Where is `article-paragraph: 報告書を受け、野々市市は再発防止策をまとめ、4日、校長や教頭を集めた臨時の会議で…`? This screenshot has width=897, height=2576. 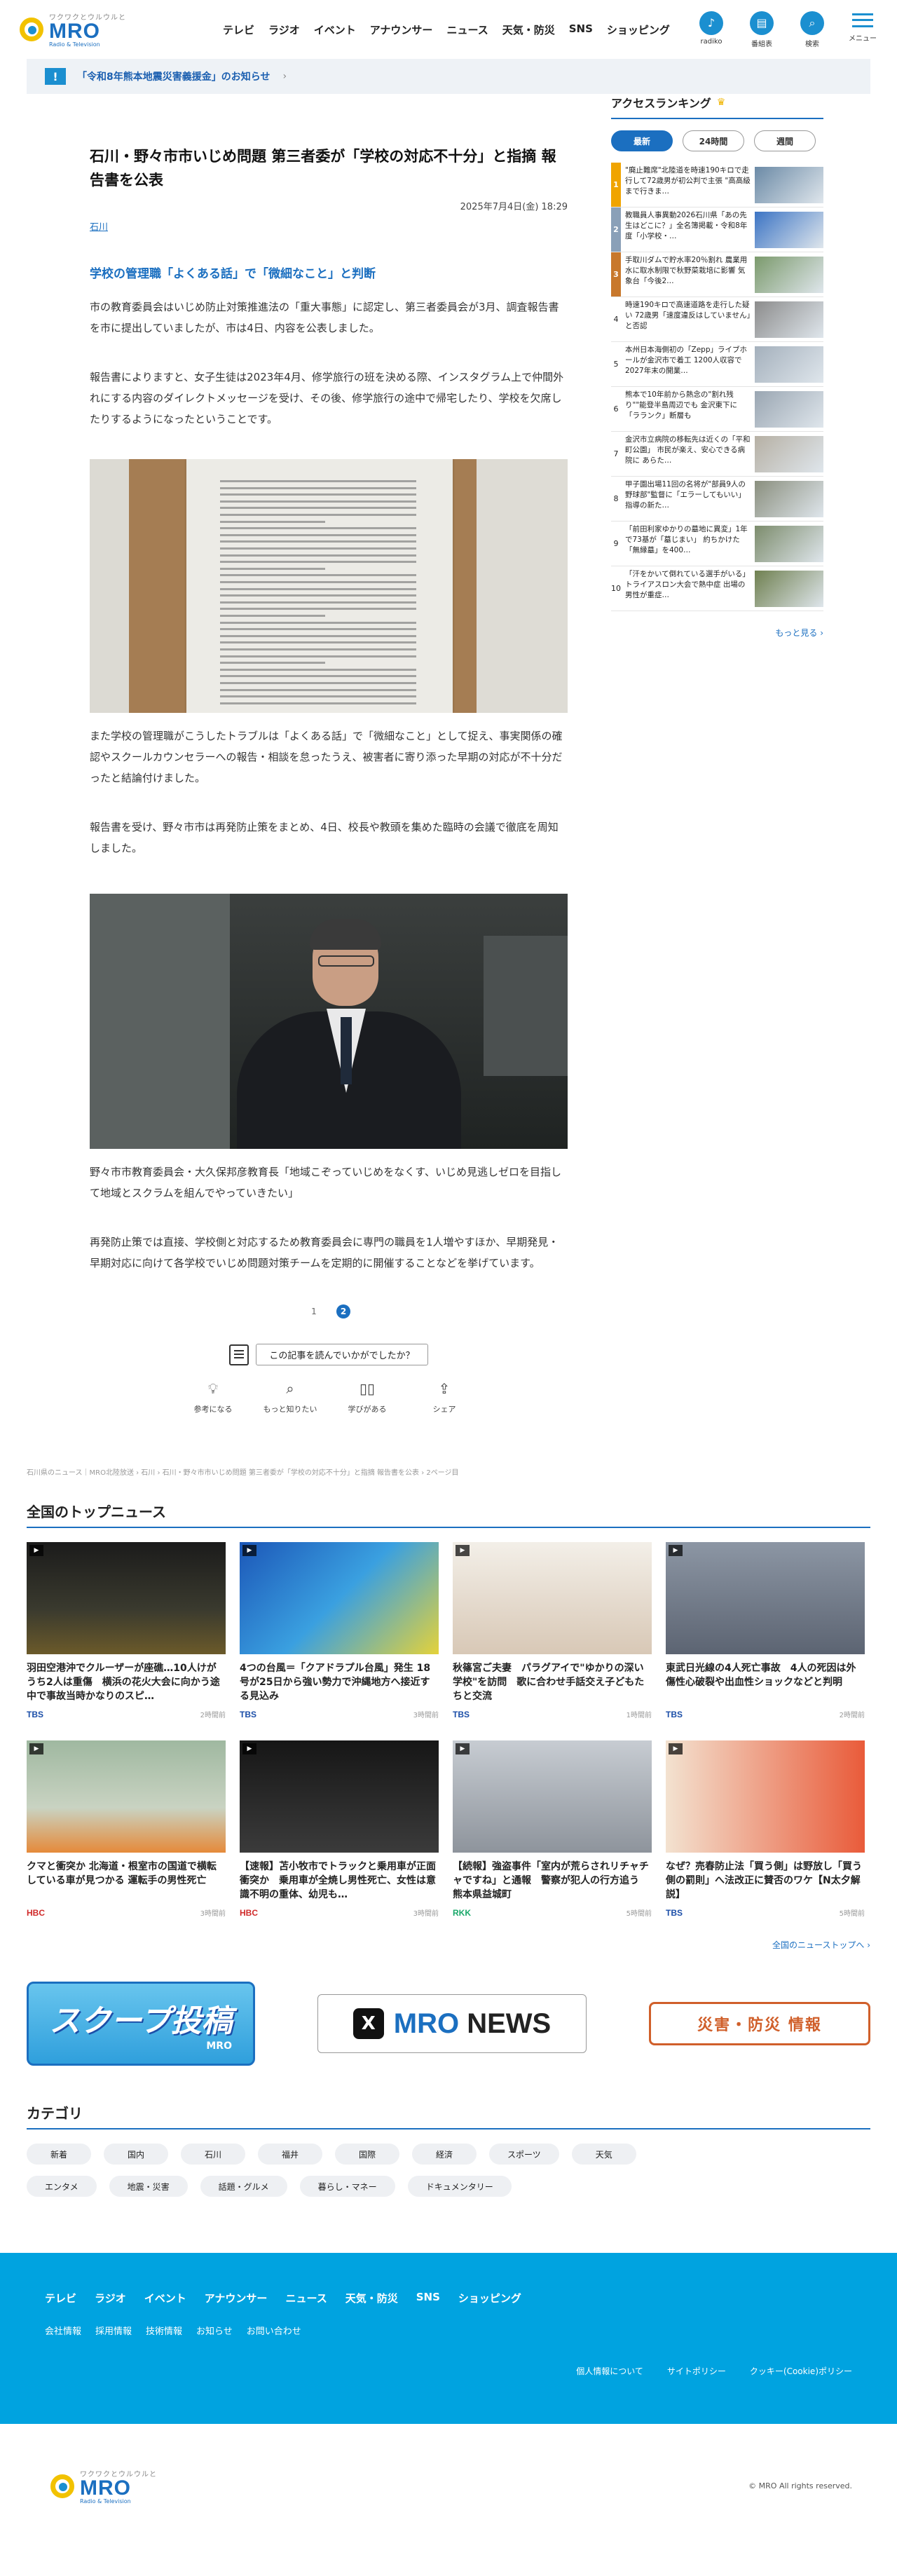
article-paragraph: 報告書を受け、野々市市は再発防止策をまとめ、4日、校長や教頭を集めた臨時の会議で… is located at coordinates (324, 837).